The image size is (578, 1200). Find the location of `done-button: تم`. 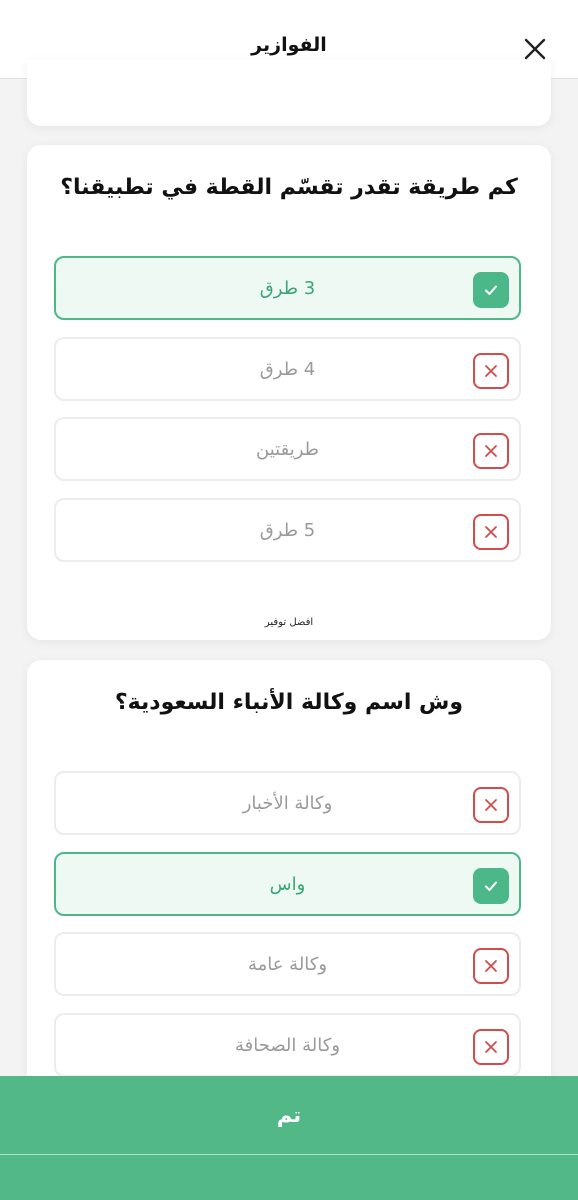

done-button: تم is located at coordinates (289, 1115).